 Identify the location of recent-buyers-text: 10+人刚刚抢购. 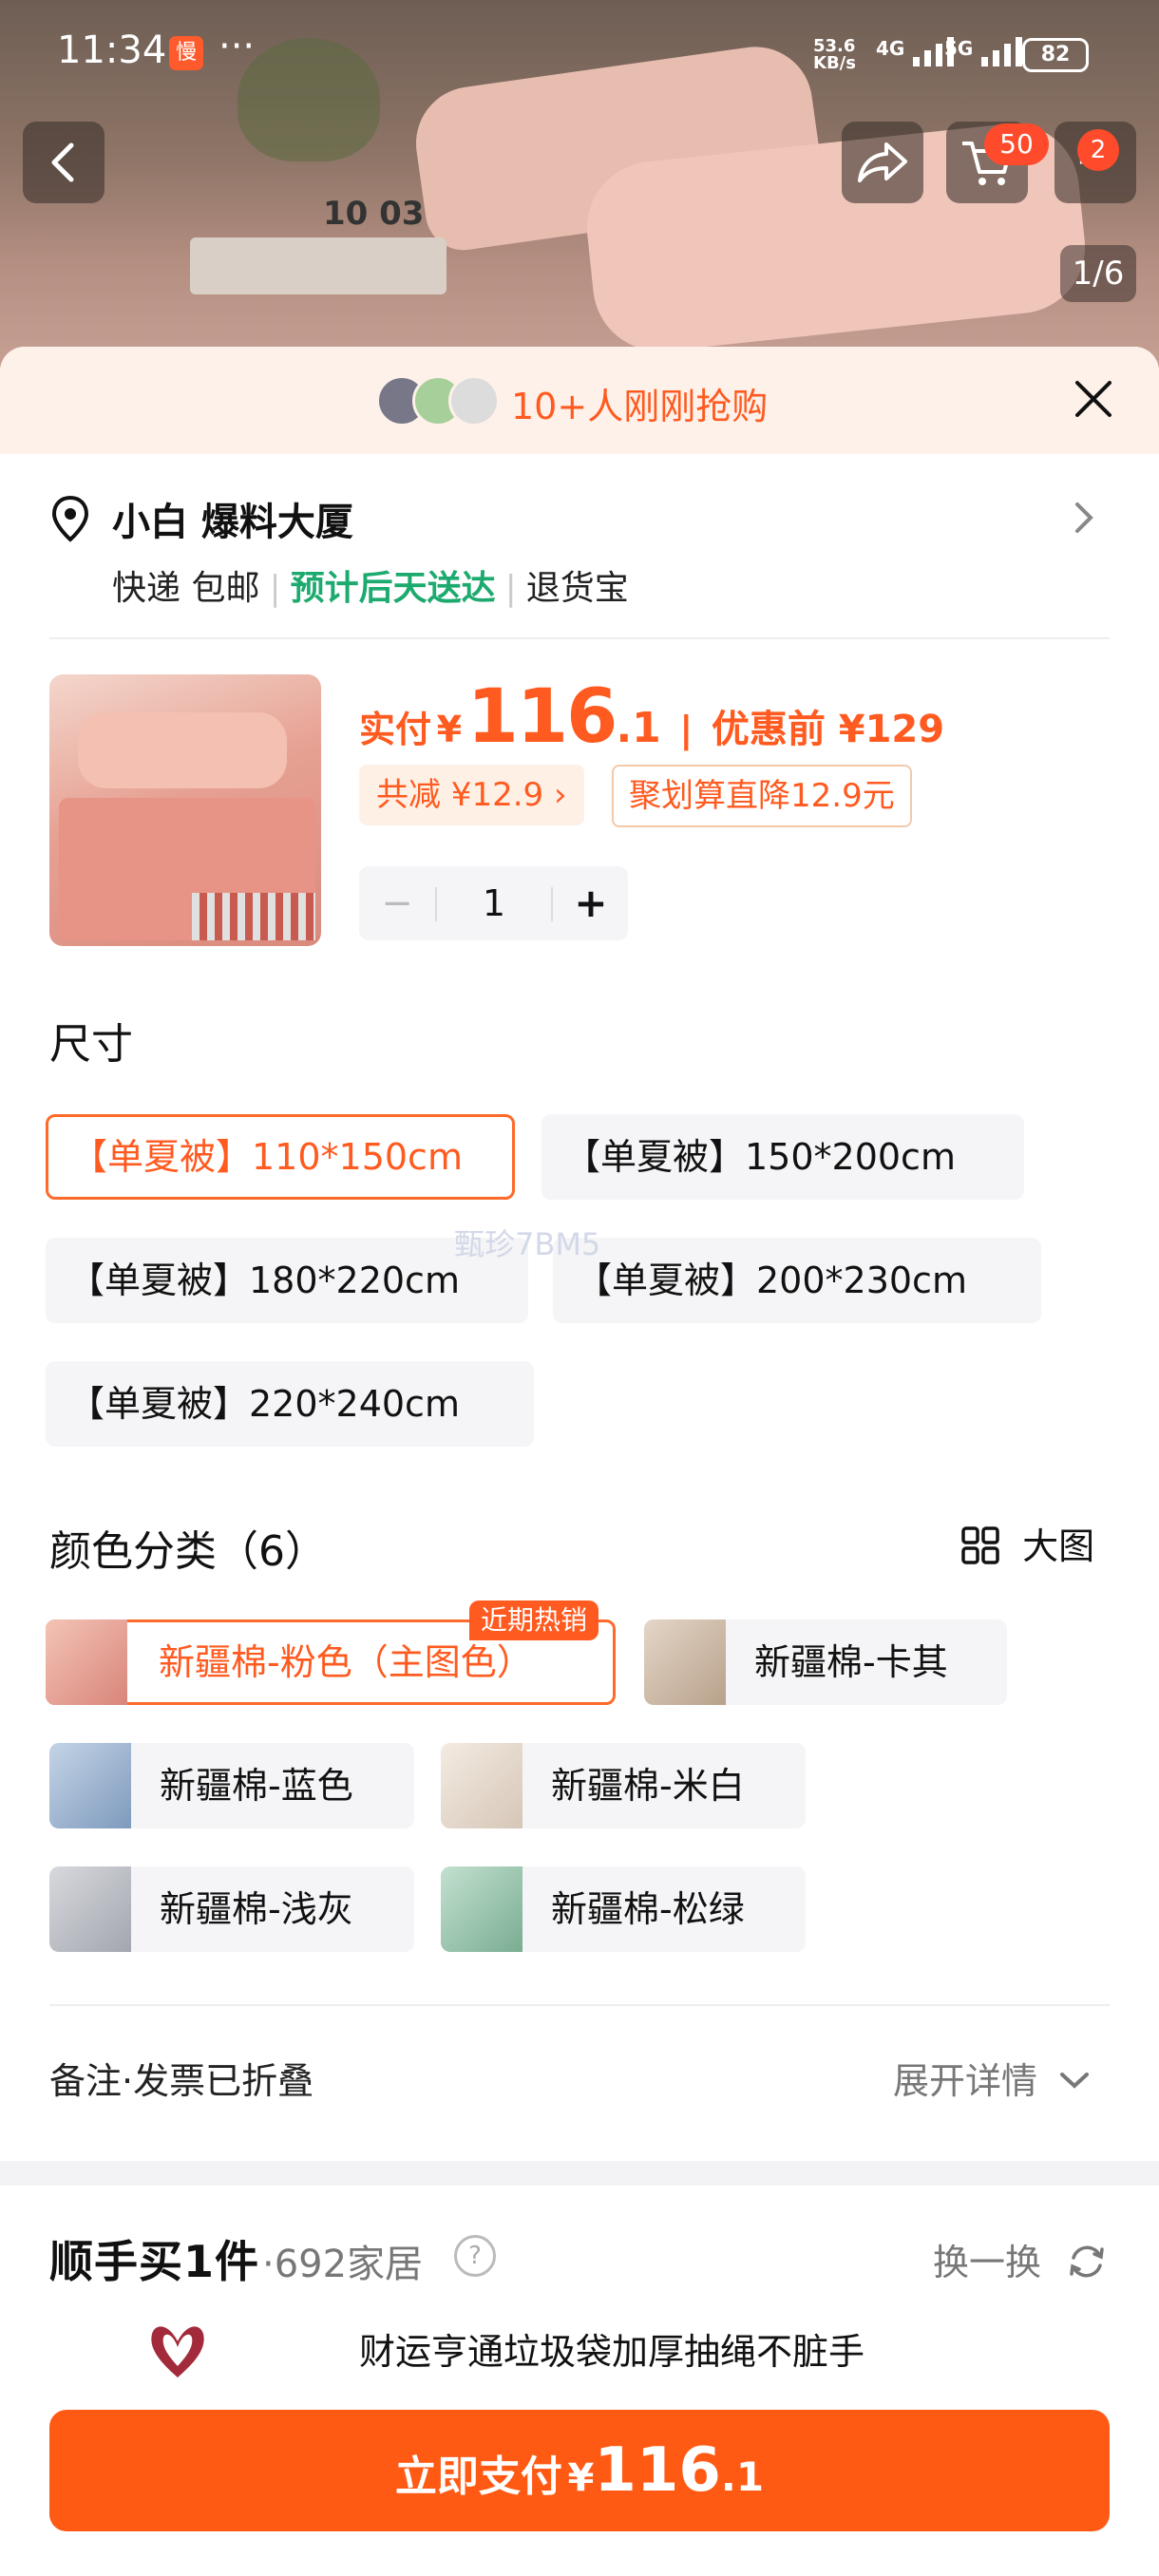
(640, 406).